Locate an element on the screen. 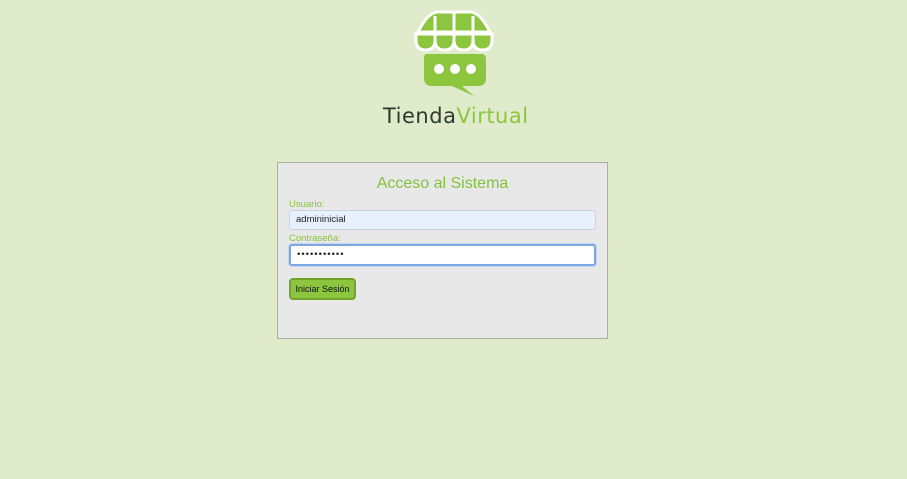  logo: TiendaVirtual is located at coordinates (456, 70).